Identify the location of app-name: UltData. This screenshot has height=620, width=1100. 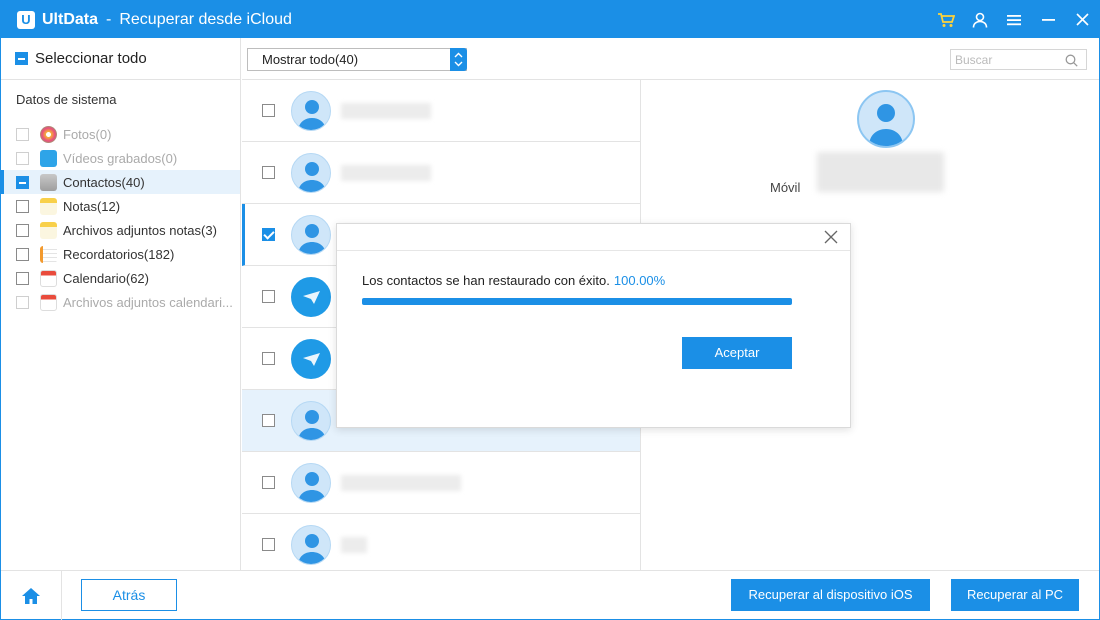
(70, 19).